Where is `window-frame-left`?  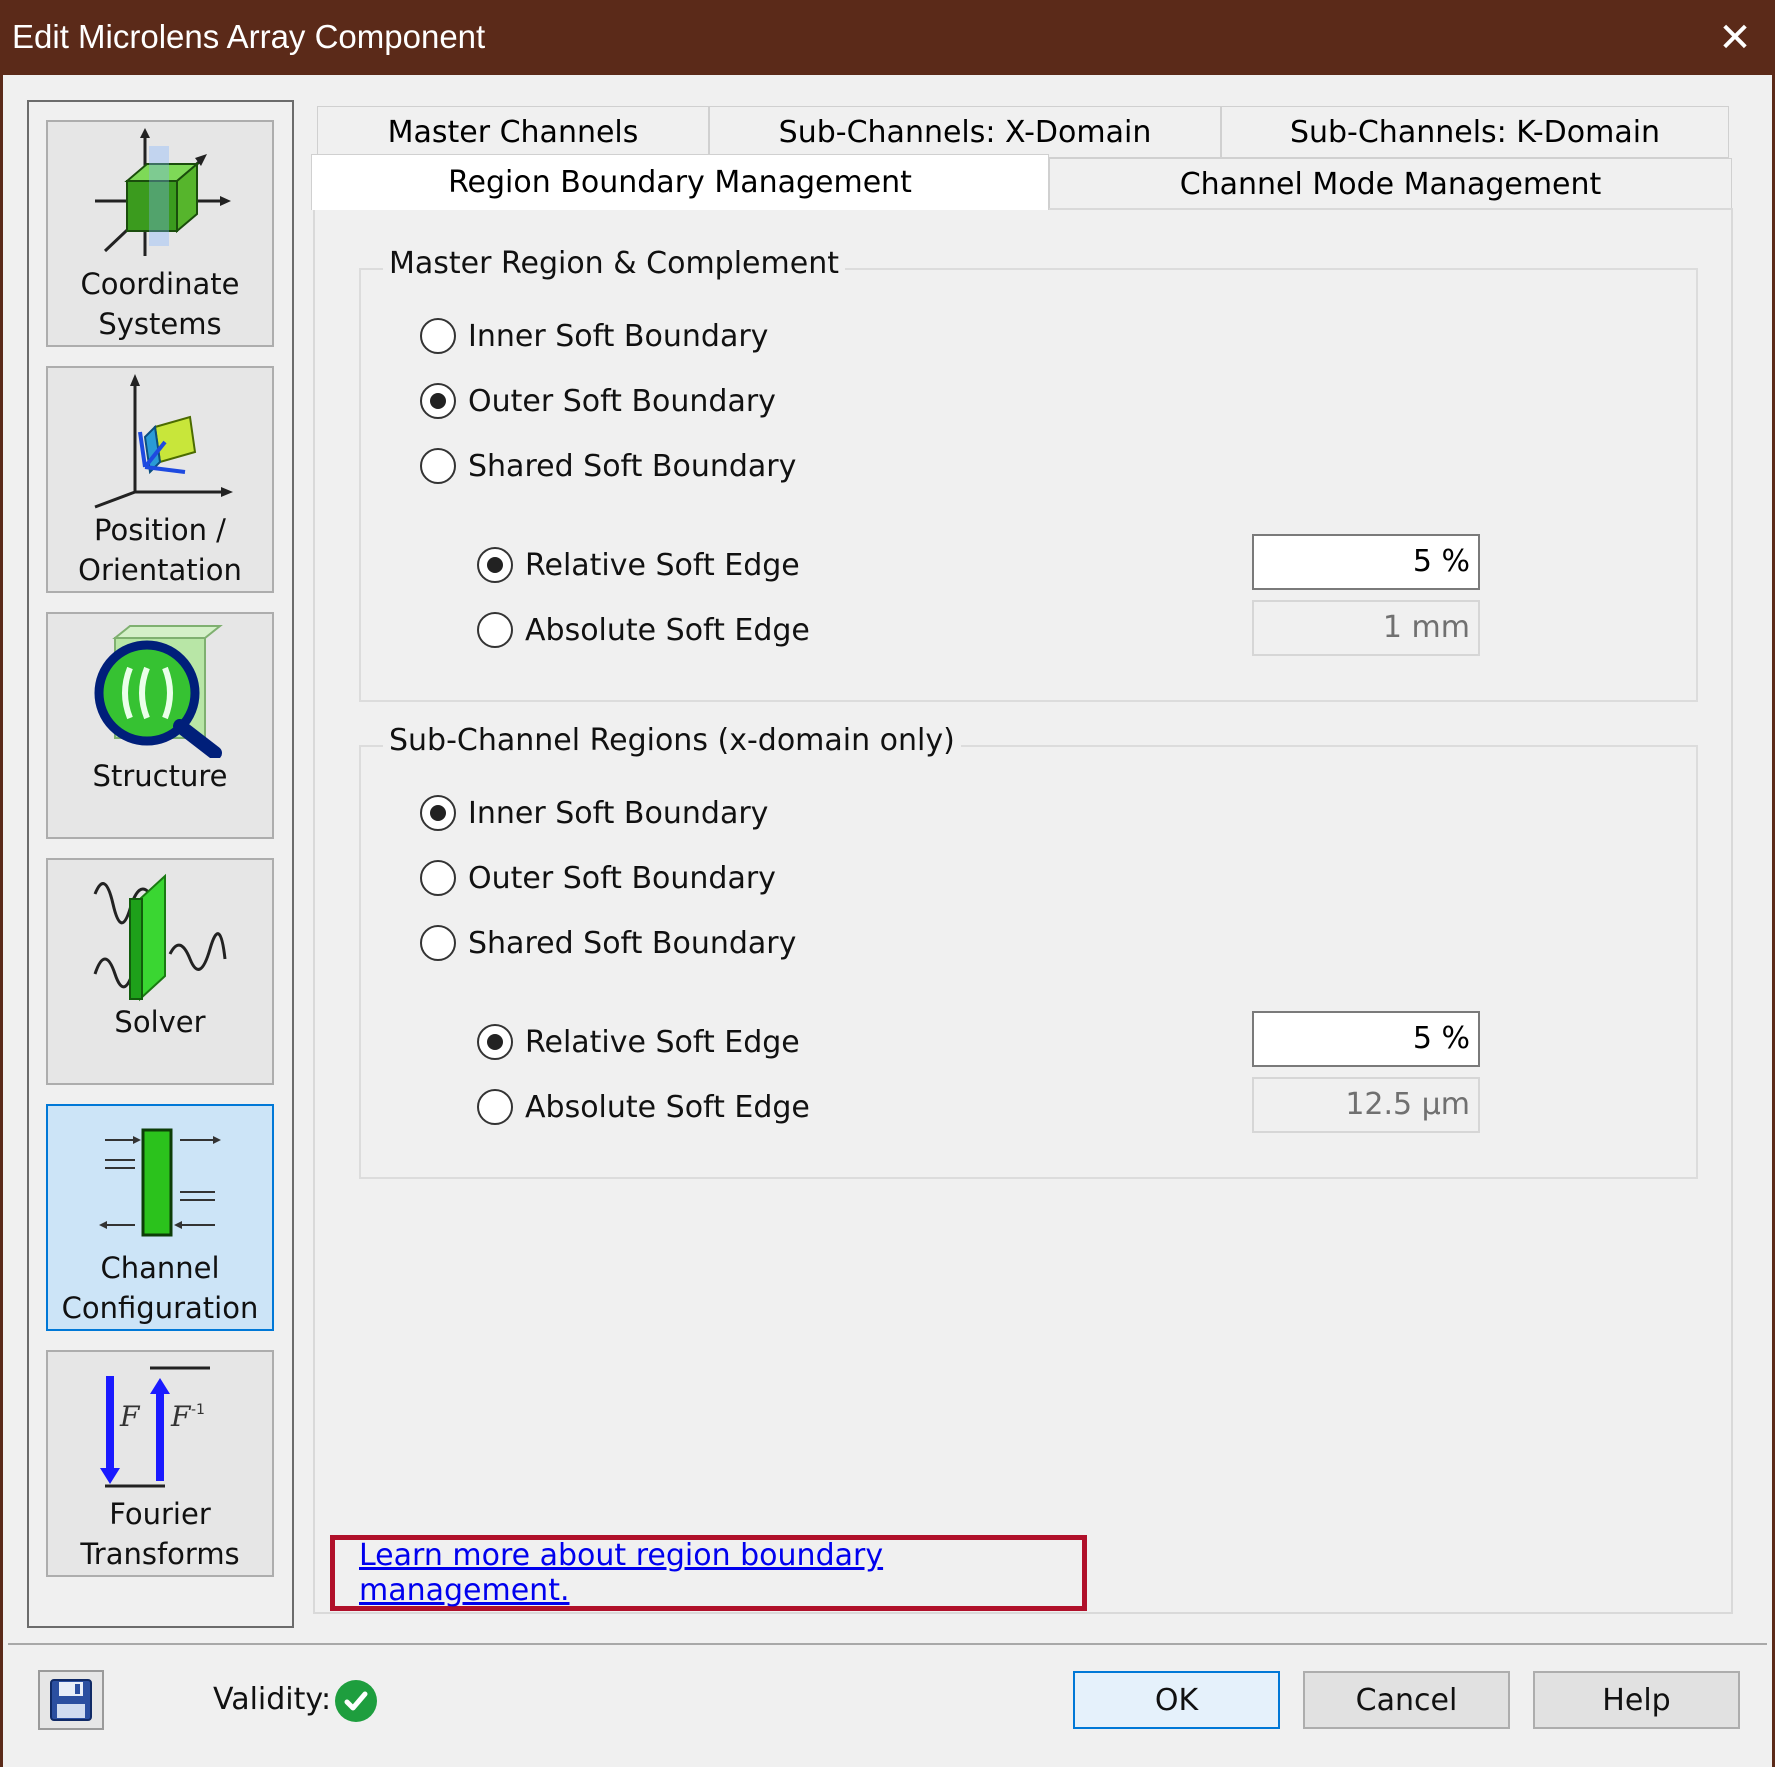 window-frame-left is located at coordinates (1, 921).